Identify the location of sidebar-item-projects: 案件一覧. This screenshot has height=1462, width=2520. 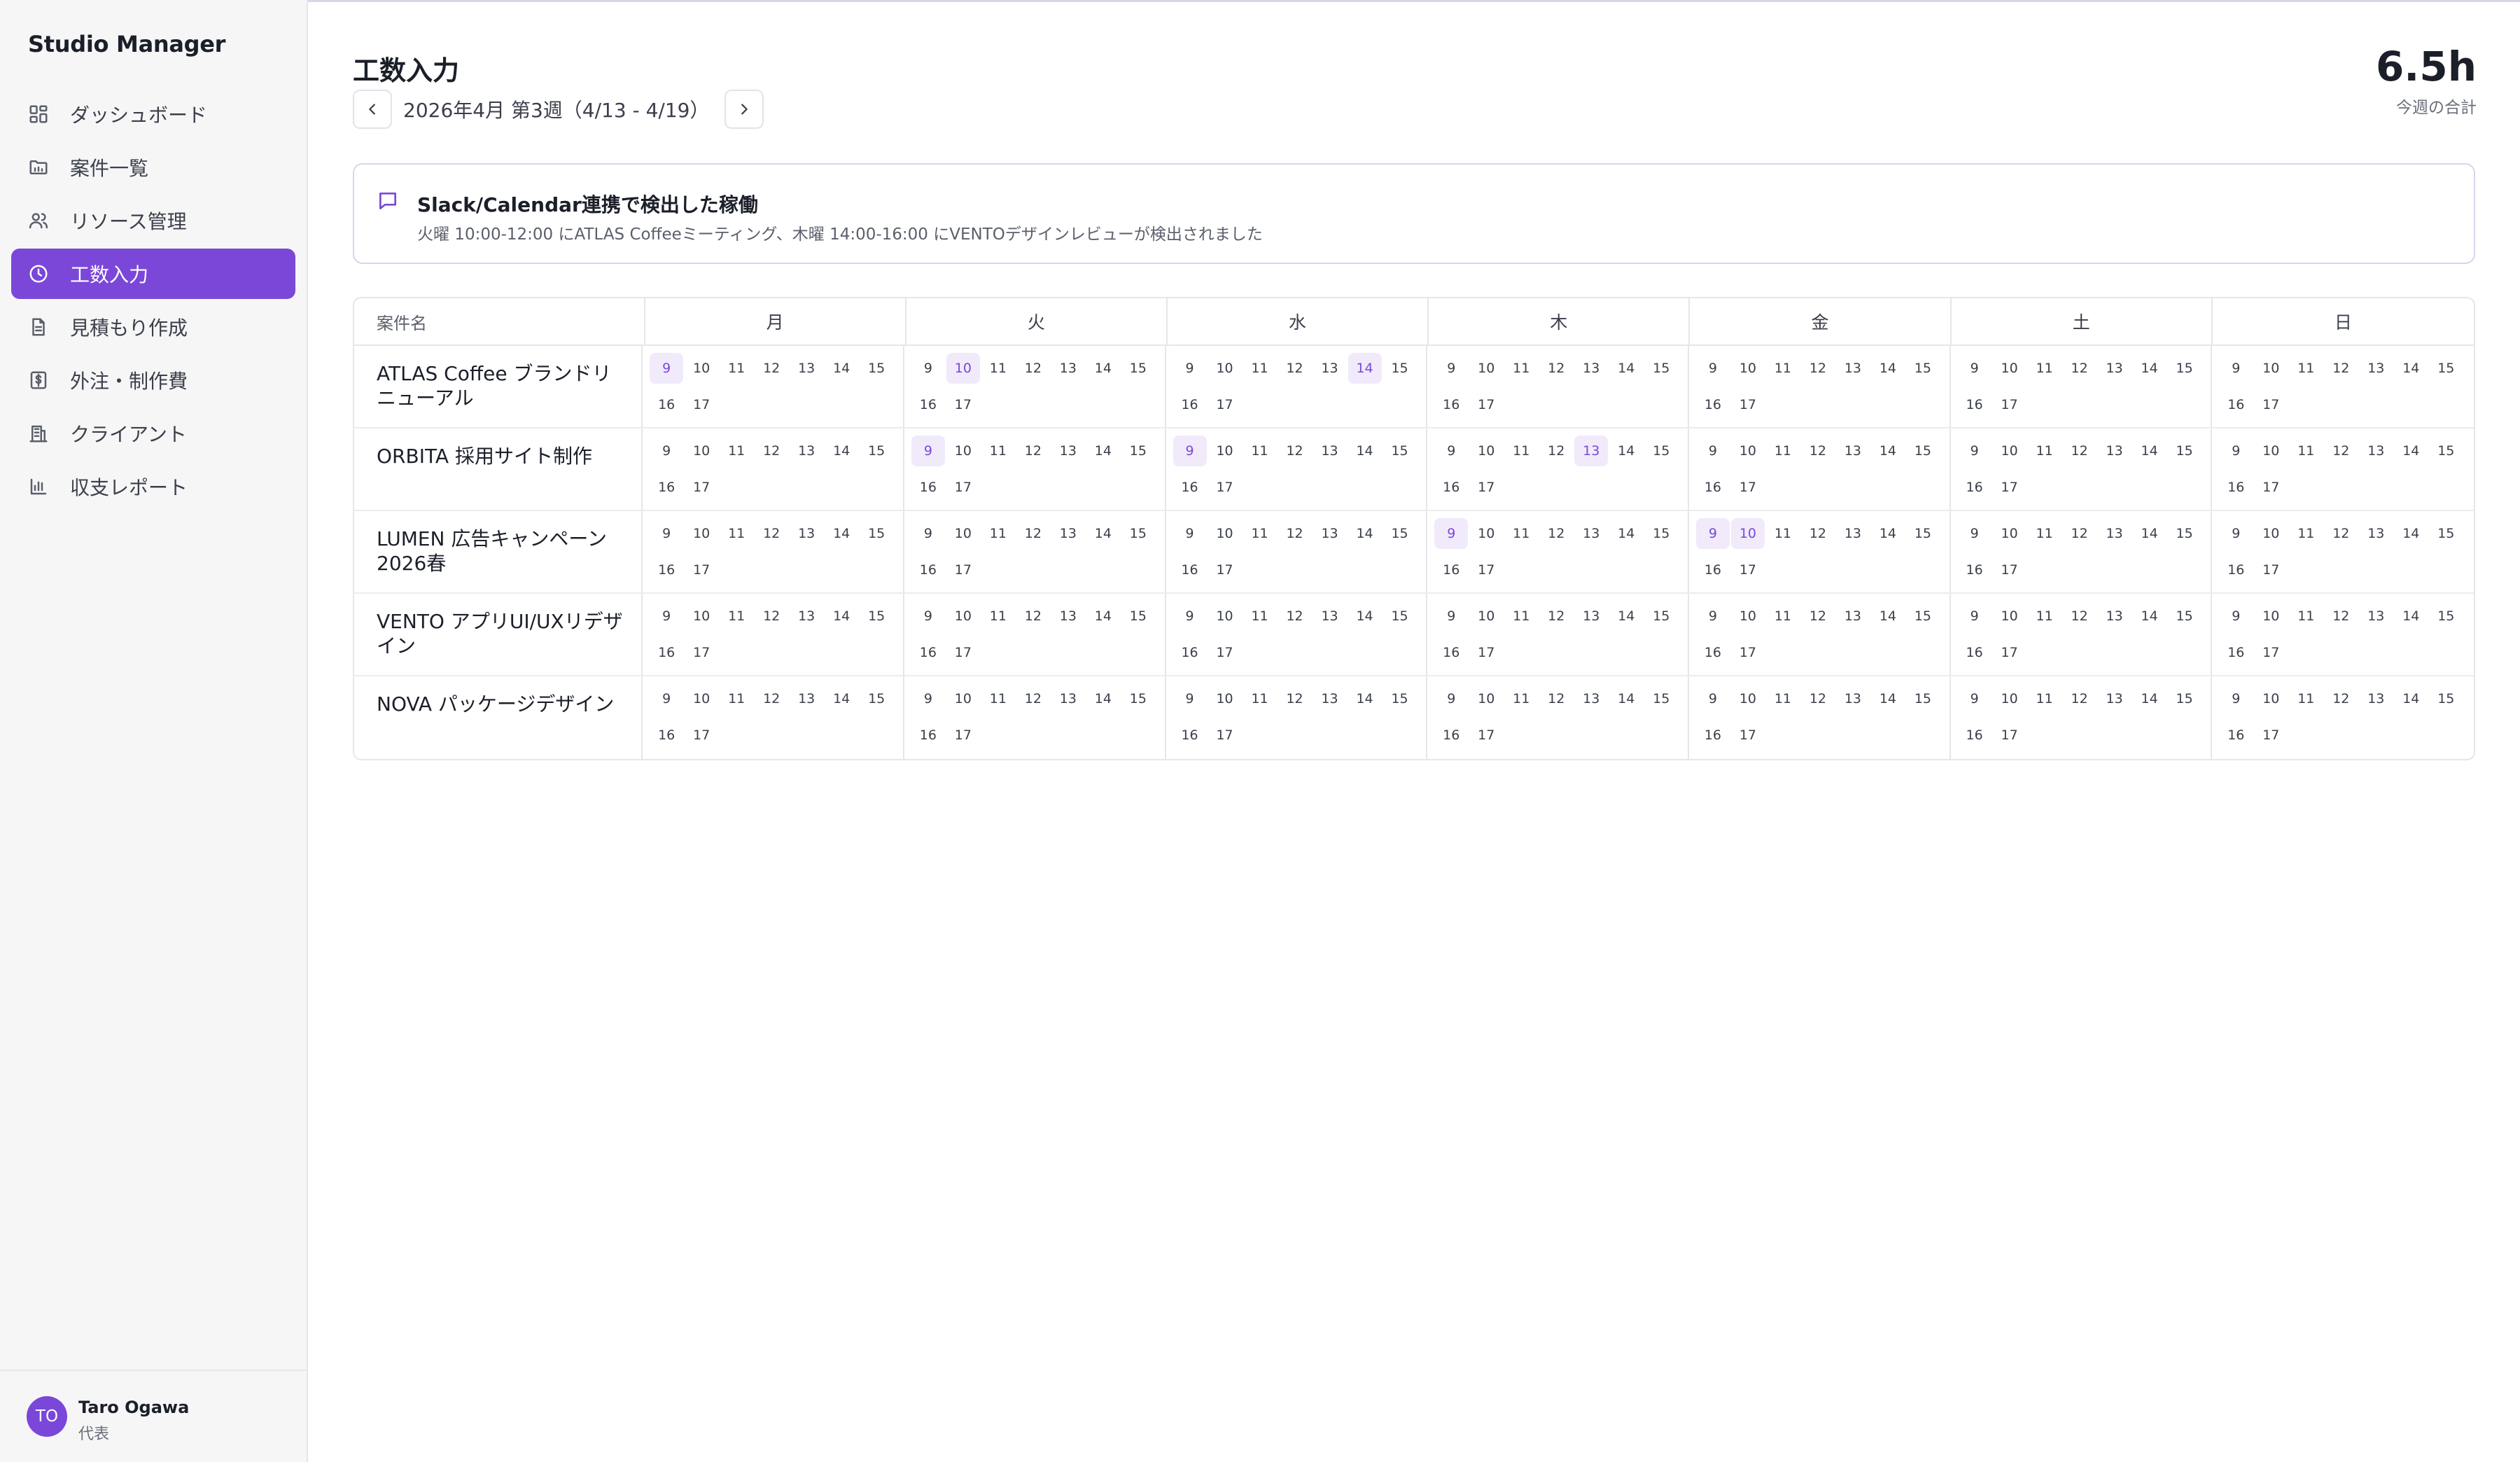
(153, 167).